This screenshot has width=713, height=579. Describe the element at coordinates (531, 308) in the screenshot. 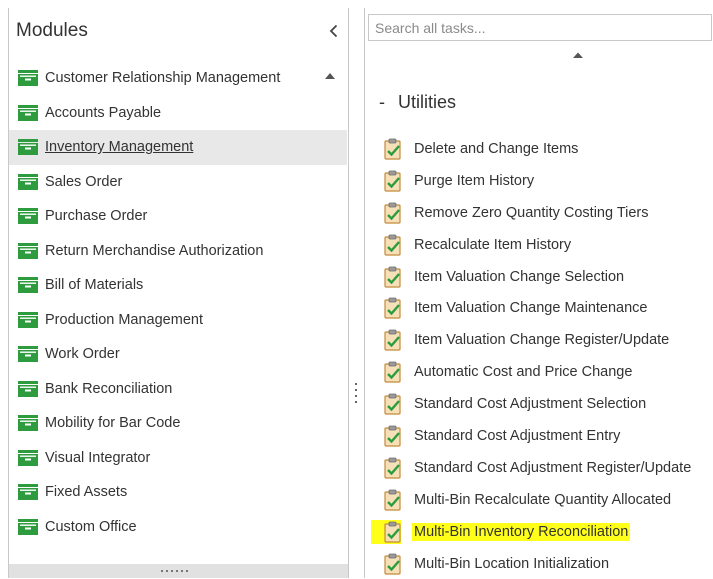

I see `task-item-label: Item Valuation Change Maintenance` at that location.